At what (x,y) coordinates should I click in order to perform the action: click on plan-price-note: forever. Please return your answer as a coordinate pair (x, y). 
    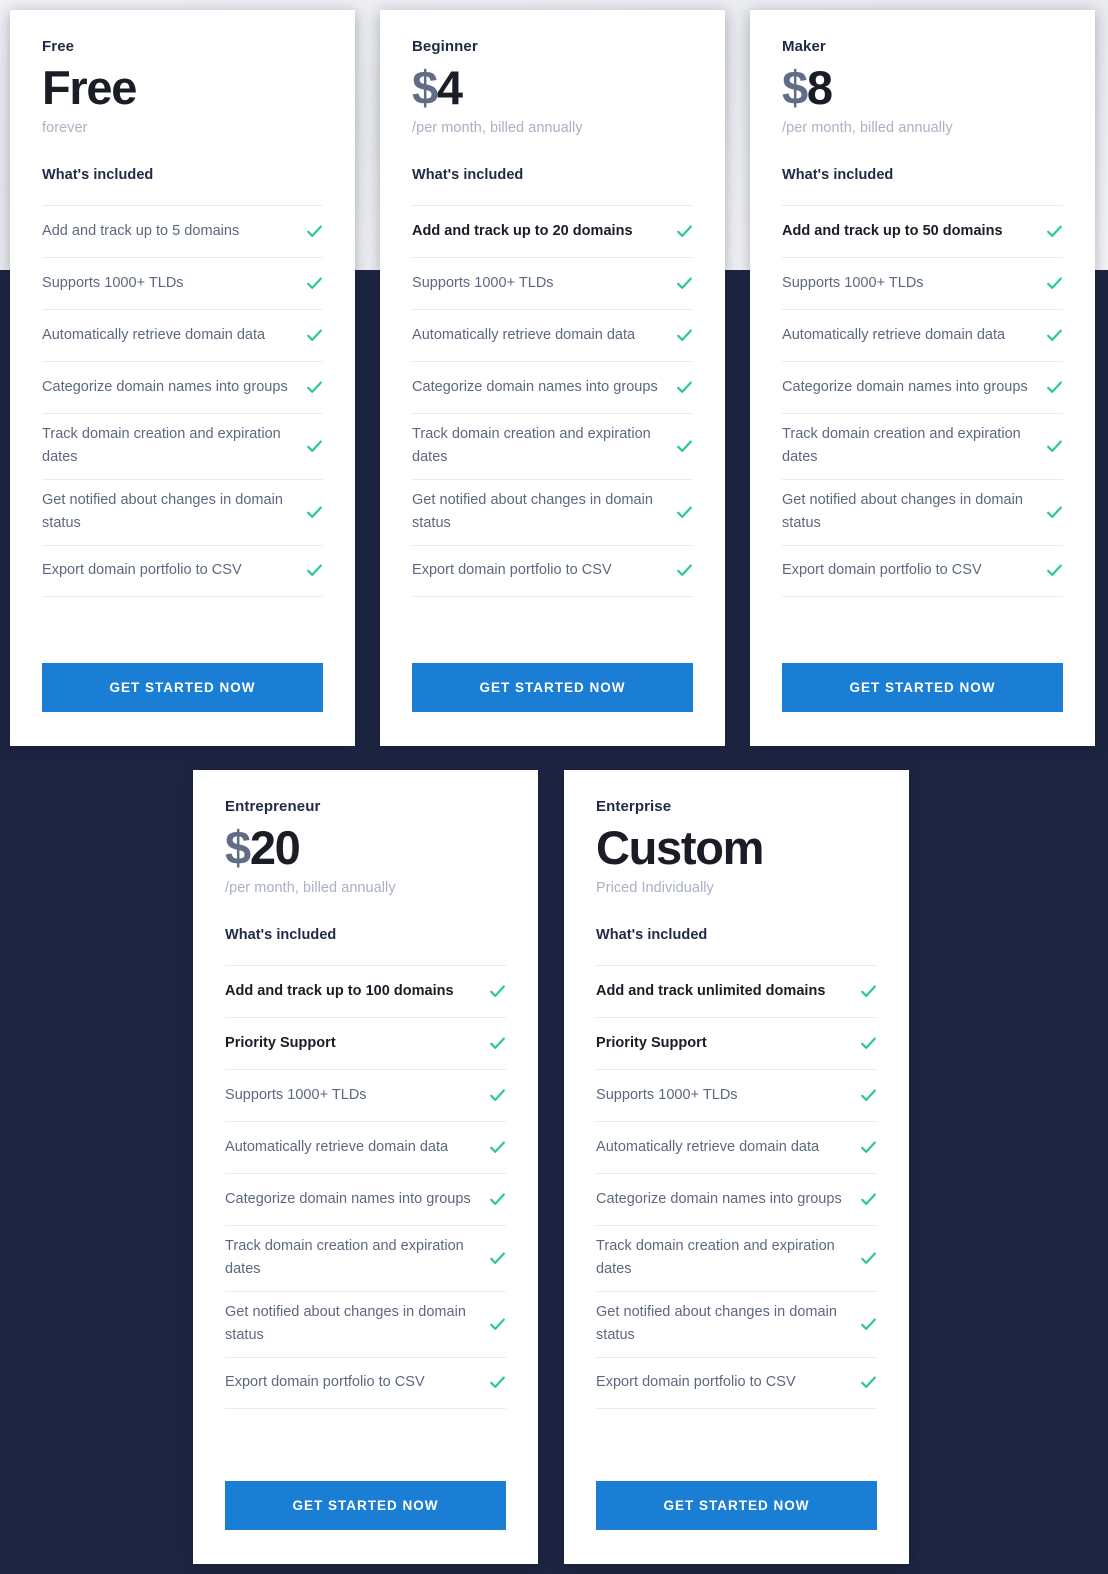
    Looking at the image, I should click on (65, 127).